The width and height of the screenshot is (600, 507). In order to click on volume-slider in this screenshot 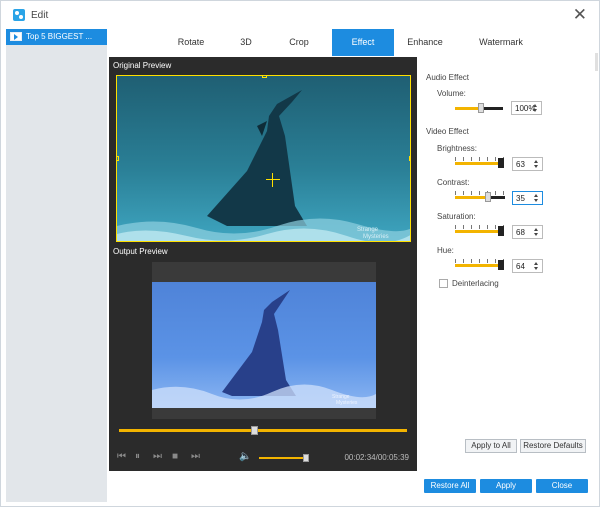, I will do `click(284, 458)`.